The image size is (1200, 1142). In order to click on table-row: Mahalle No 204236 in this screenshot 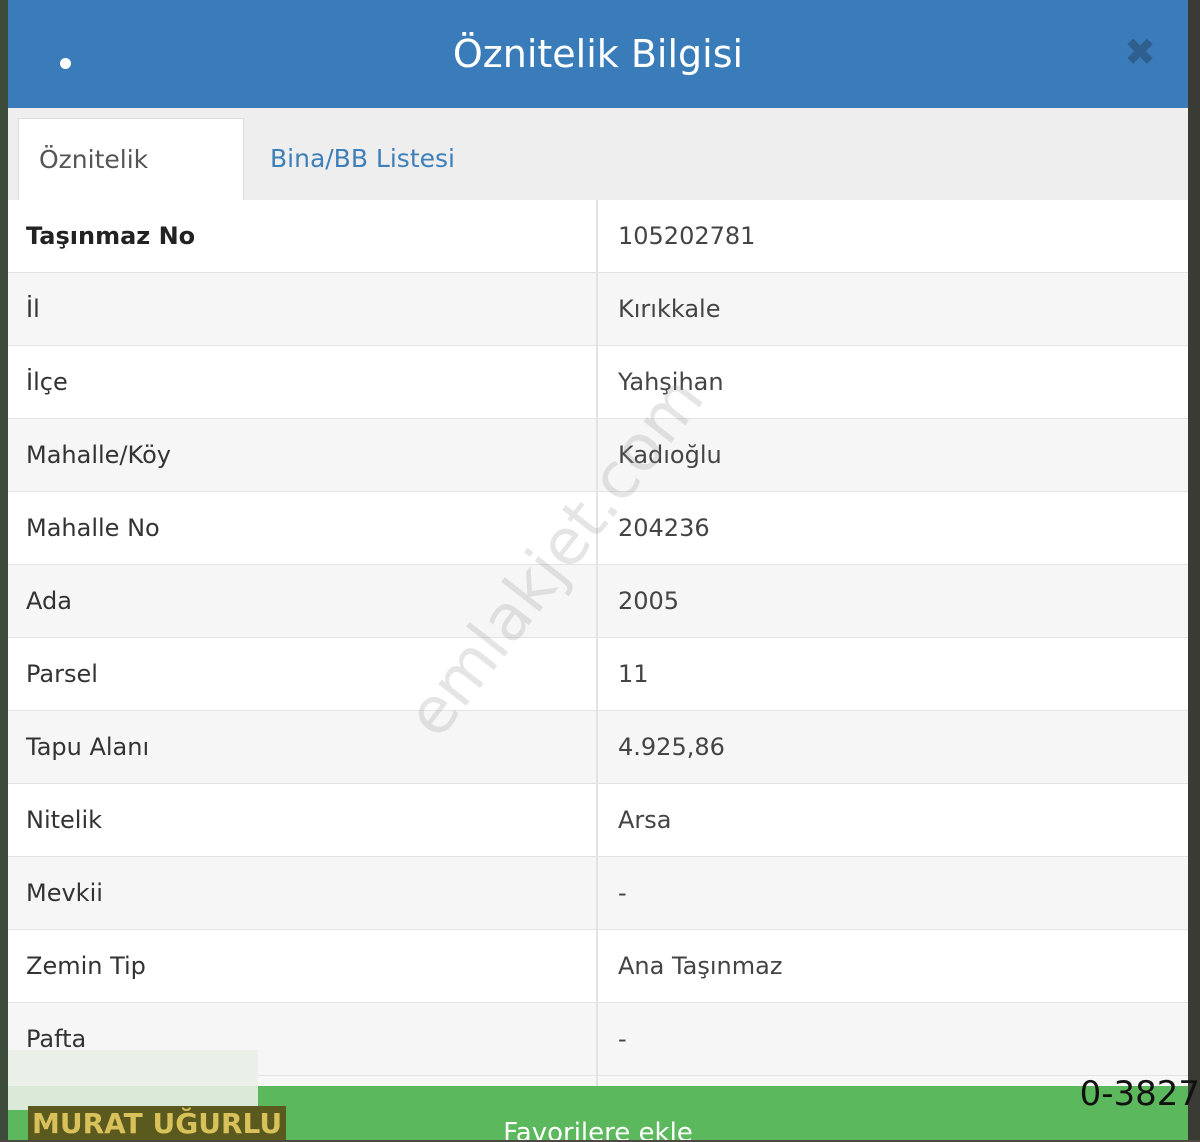, I will do `click(598, 528)`.